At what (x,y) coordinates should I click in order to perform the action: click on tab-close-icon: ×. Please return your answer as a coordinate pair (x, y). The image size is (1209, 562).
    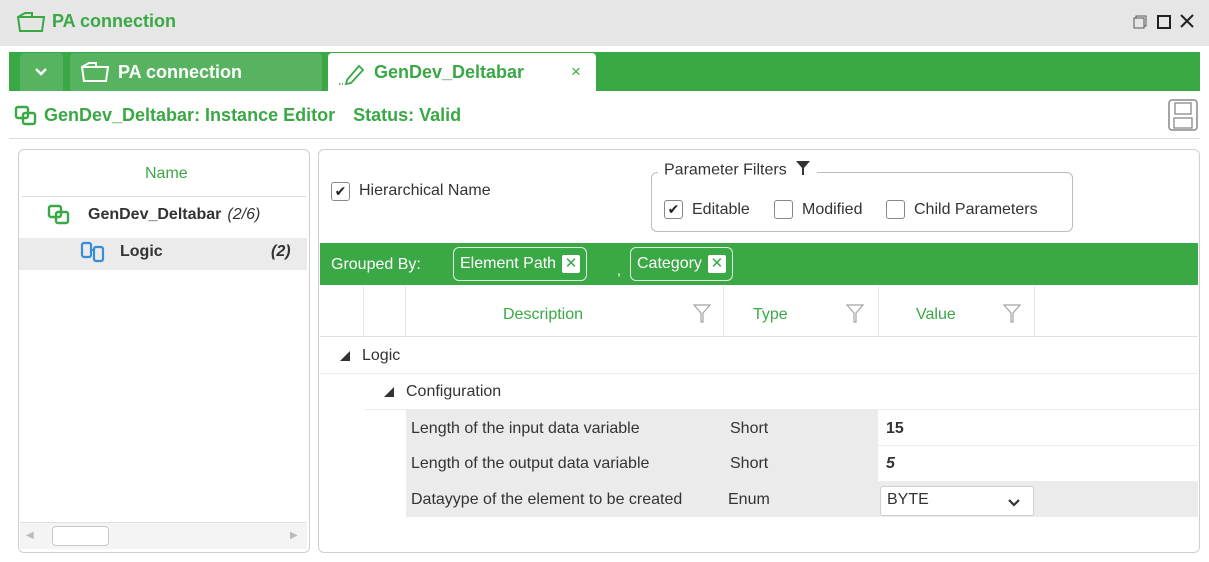
    Looking at the image, I should click on (576, 72).